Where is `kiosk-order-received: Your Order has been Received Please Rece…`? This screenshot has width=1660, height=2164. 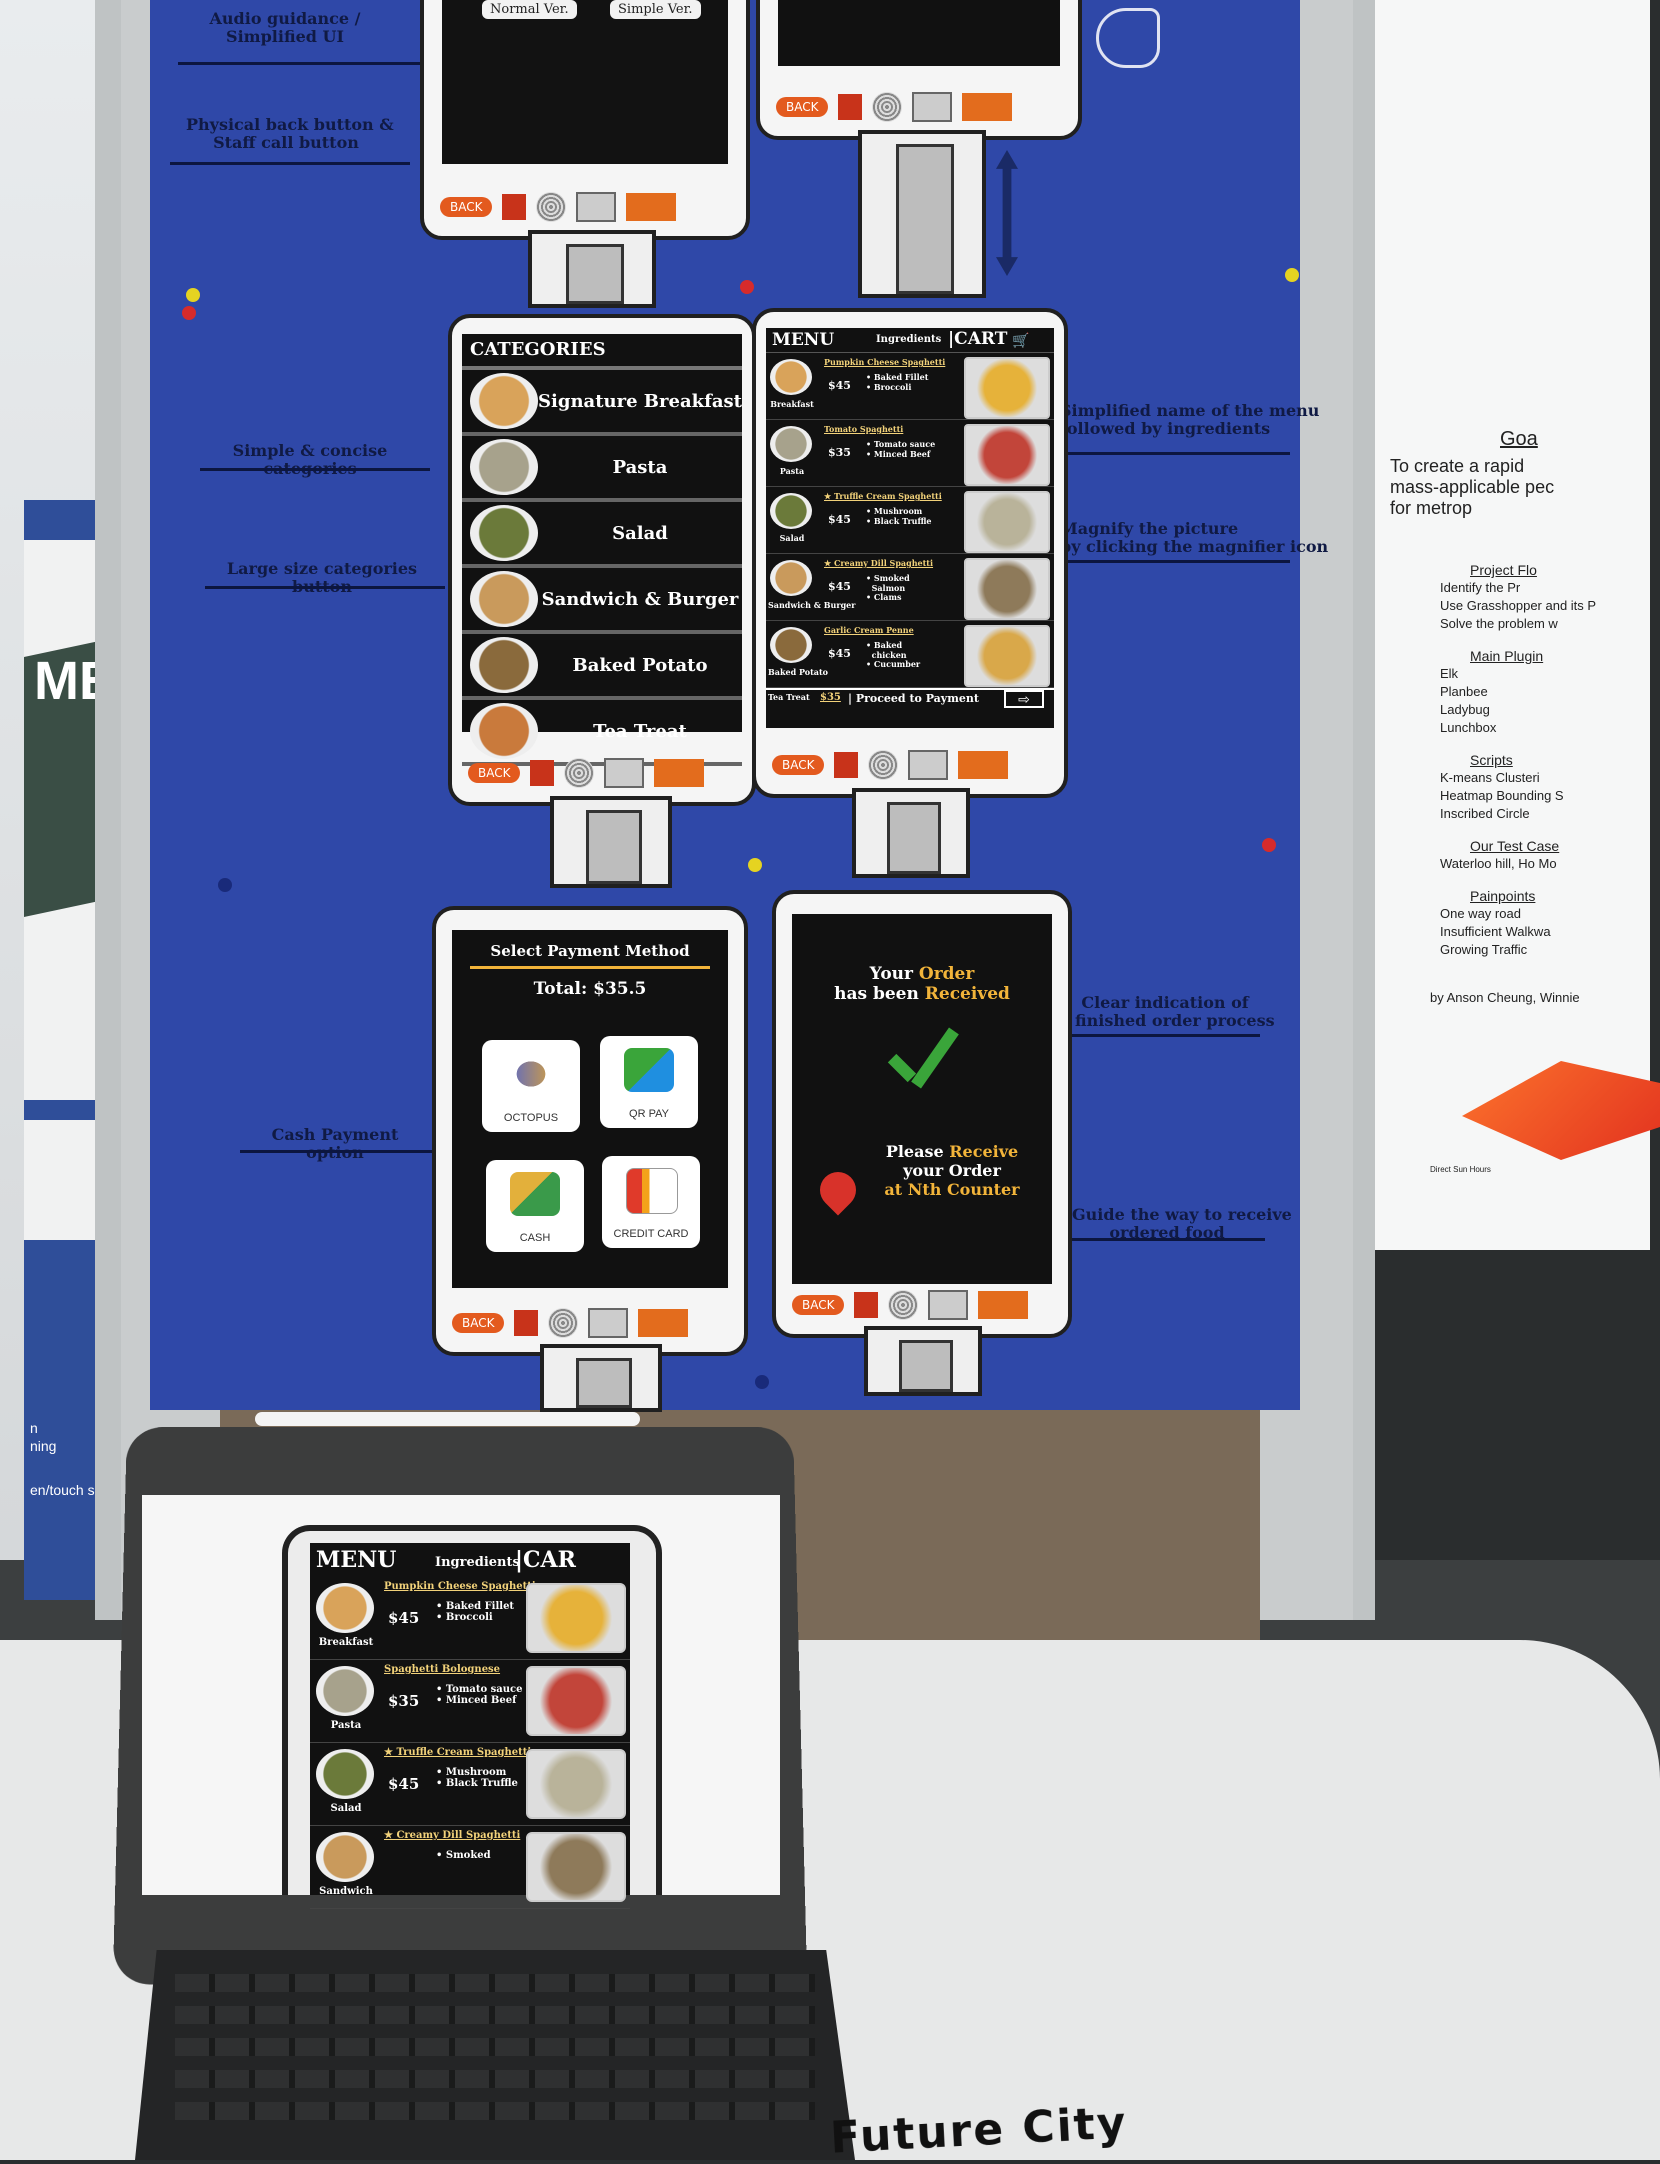
kiosk-order-received: Your Order has been Received Please Rece… is located at coordinates (922, 1114).